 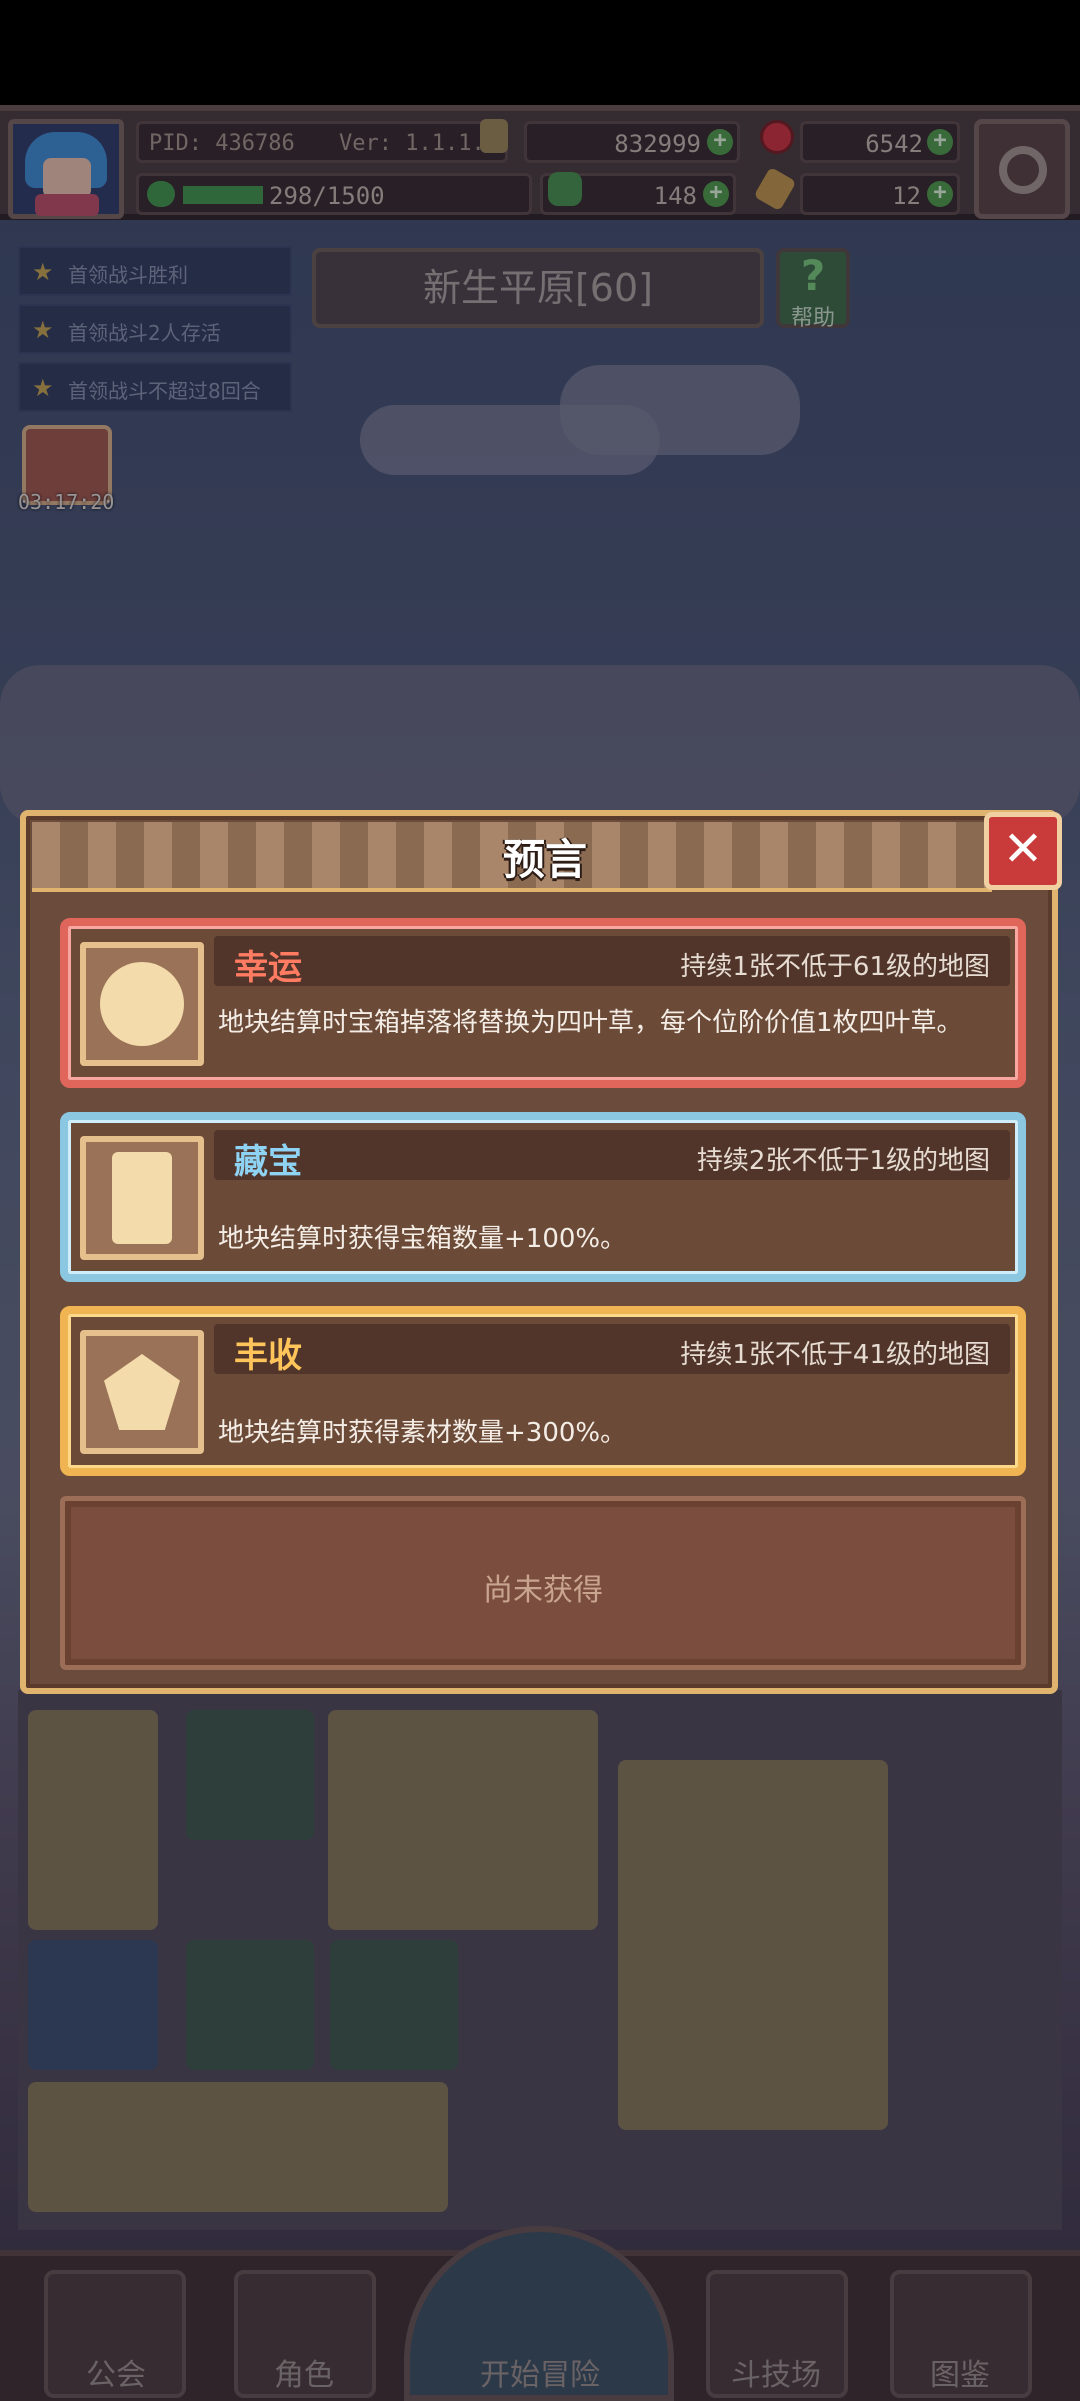 What do you see at coordinates (612, 1156) in the screenshot?
I see `card-header: 藏宝 持续2张不低于1级的地图` at bounding box center [612, 1156].